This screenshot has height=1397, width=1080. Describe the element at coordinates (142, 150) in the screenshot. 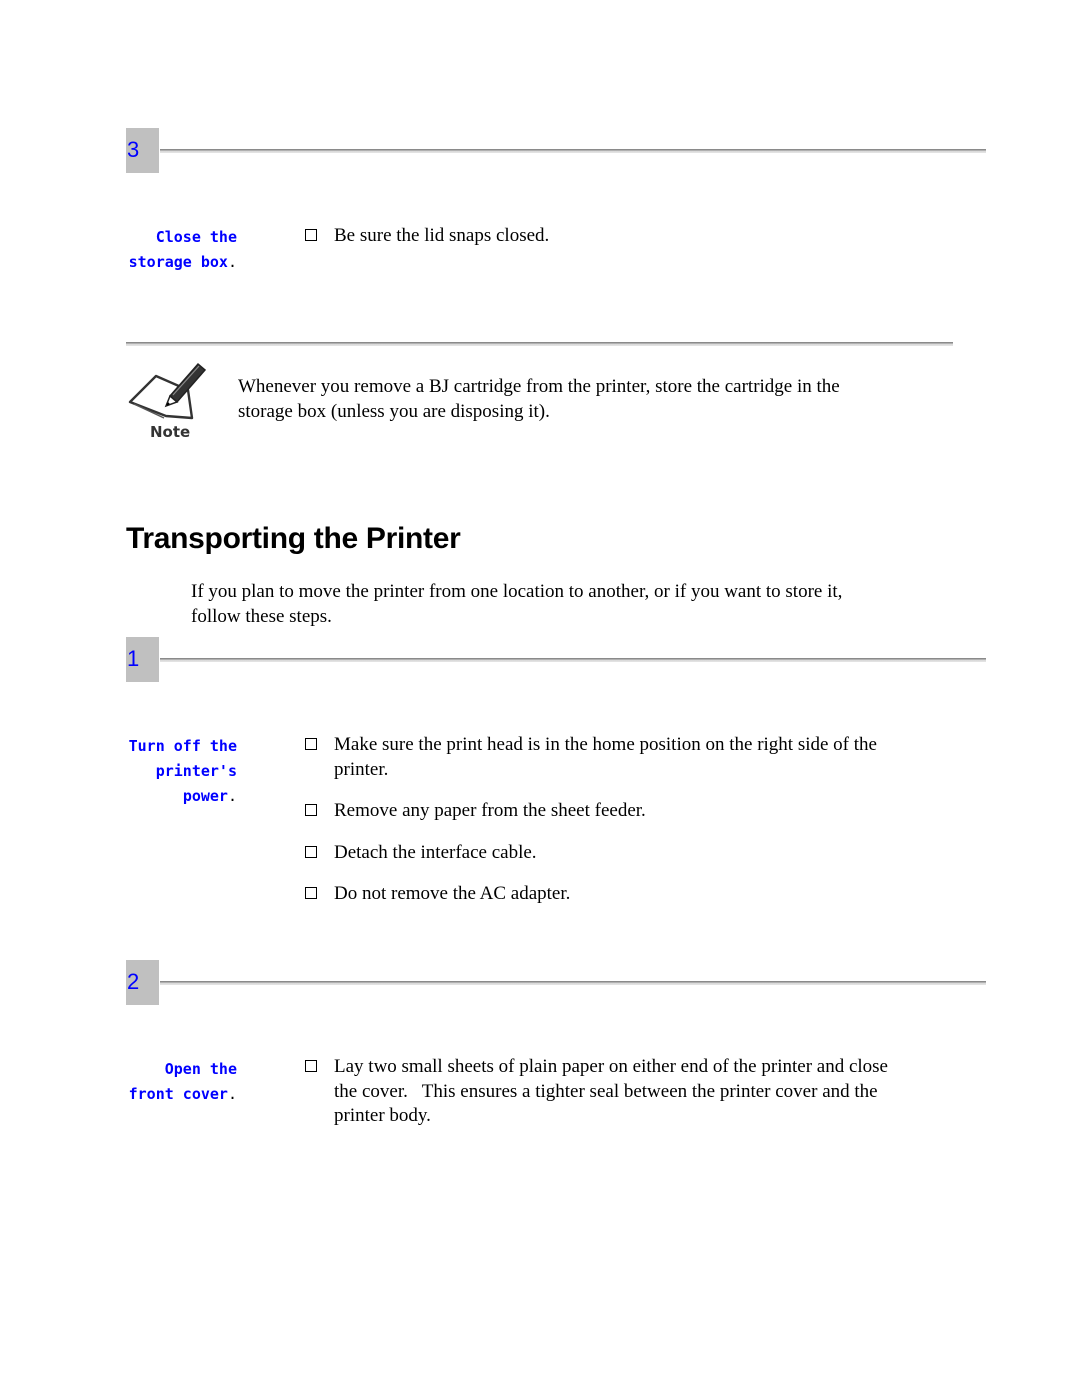

I see `step-number-box: 3` at that location.